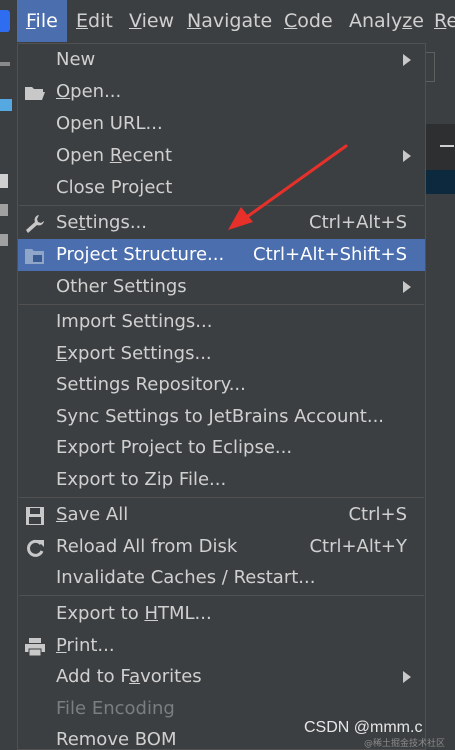 The image size is (455, 750). I want to click on menu-item-label: Open Recent, so click(114, 155).